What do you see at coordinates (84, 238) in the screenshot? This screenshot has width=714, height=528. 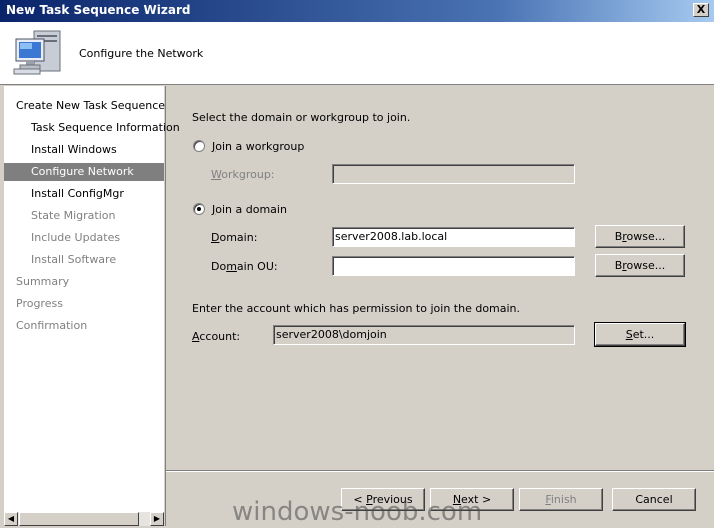 I see `sidebar-item-include-updates: Include Updates` at bounding box center [84, 238].